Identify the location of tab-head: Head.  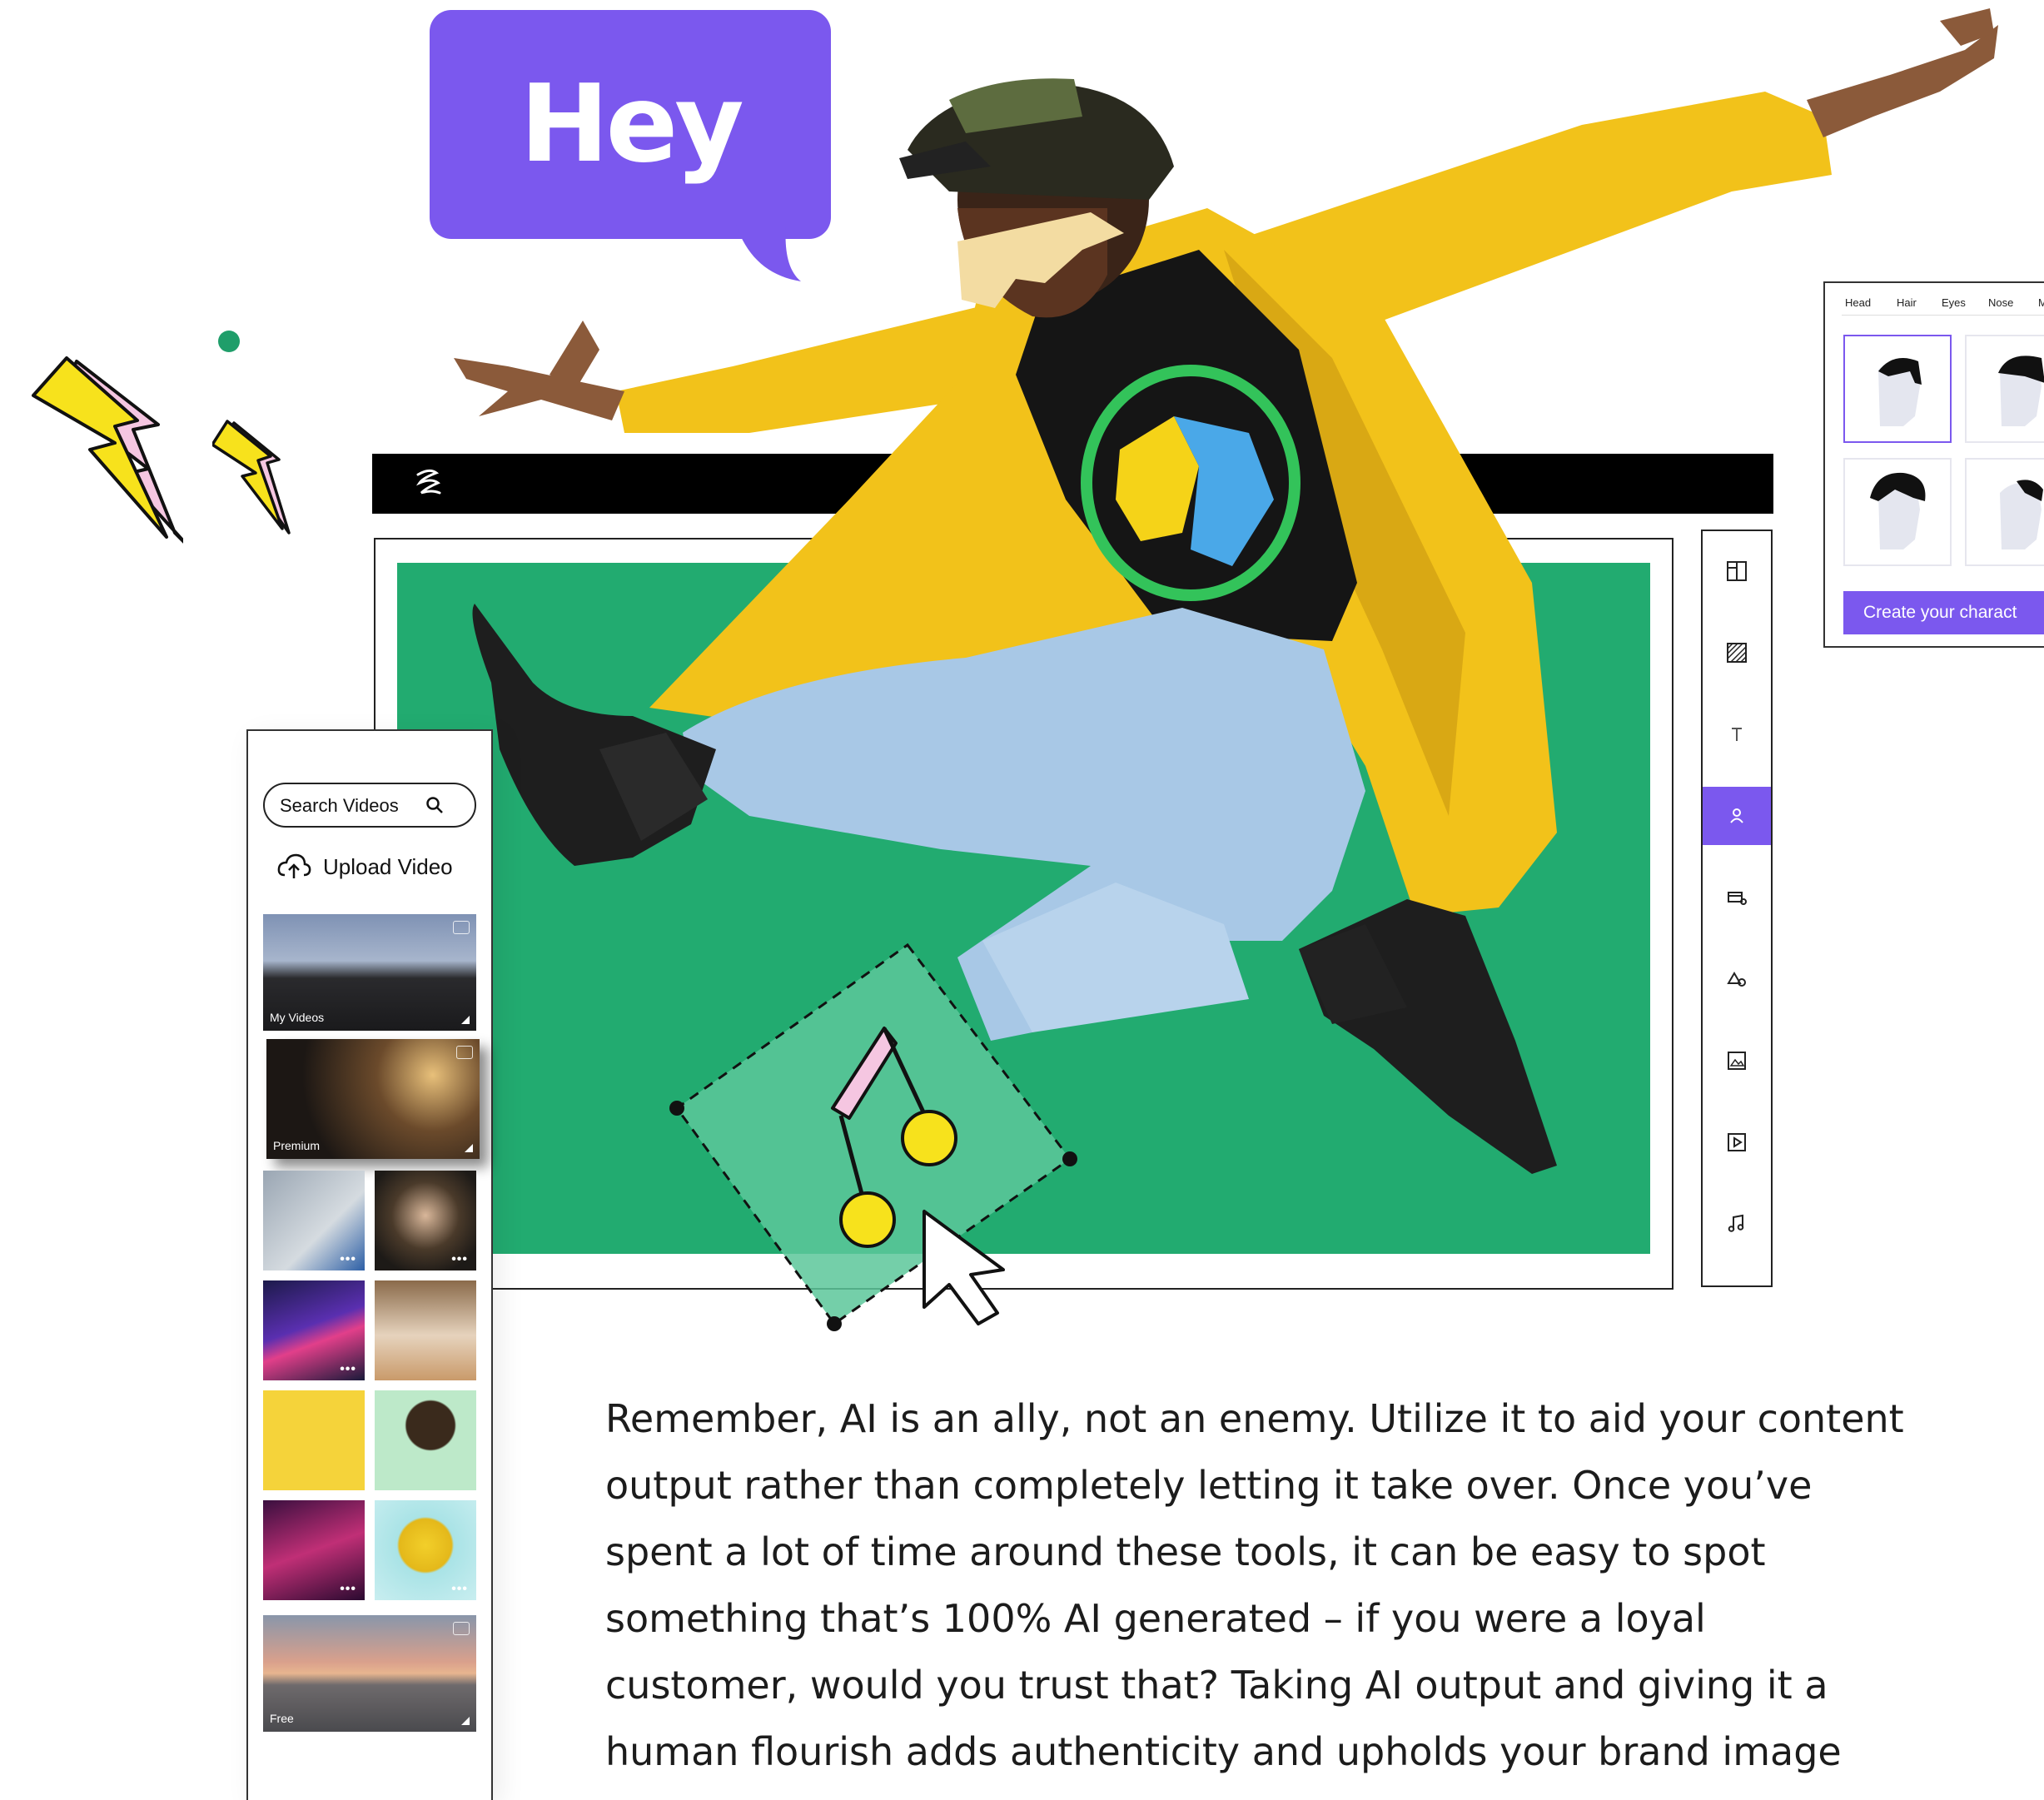
(1858, 302).